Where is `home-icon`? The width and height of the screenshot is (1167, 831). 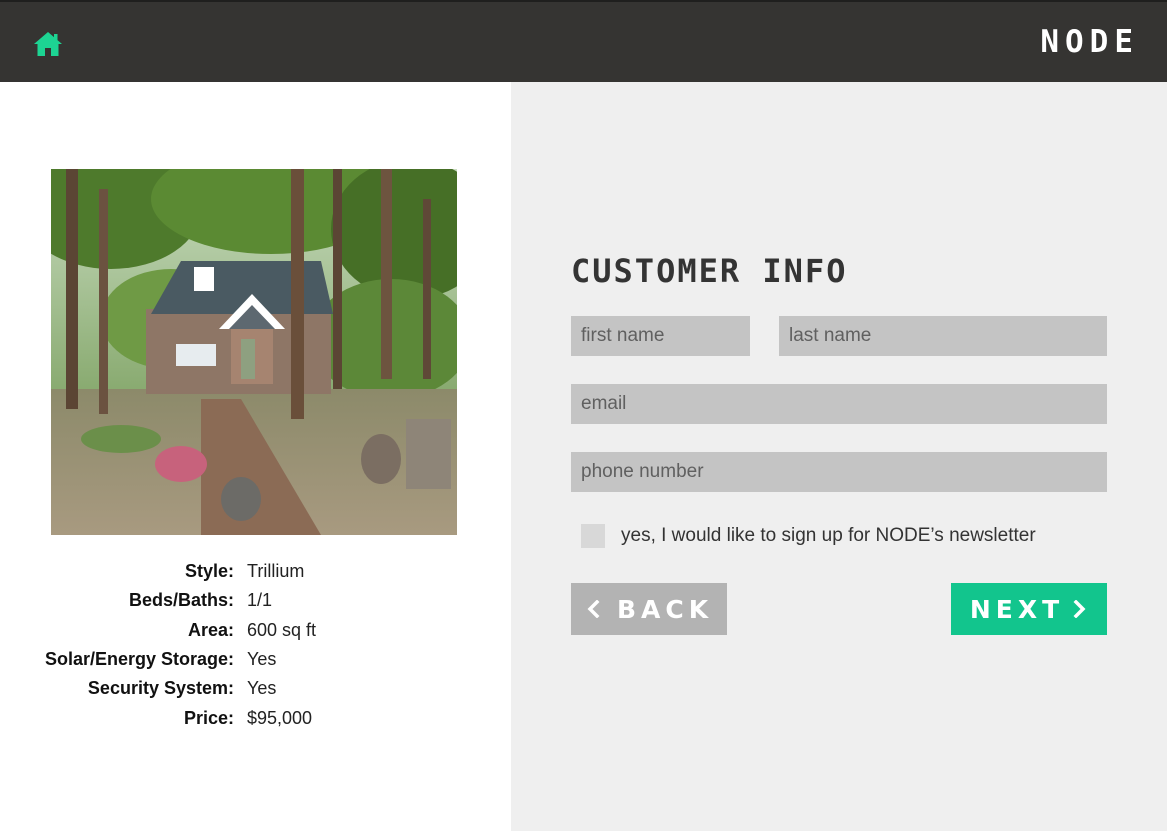
home-icon is located at coordinates (48, 44).